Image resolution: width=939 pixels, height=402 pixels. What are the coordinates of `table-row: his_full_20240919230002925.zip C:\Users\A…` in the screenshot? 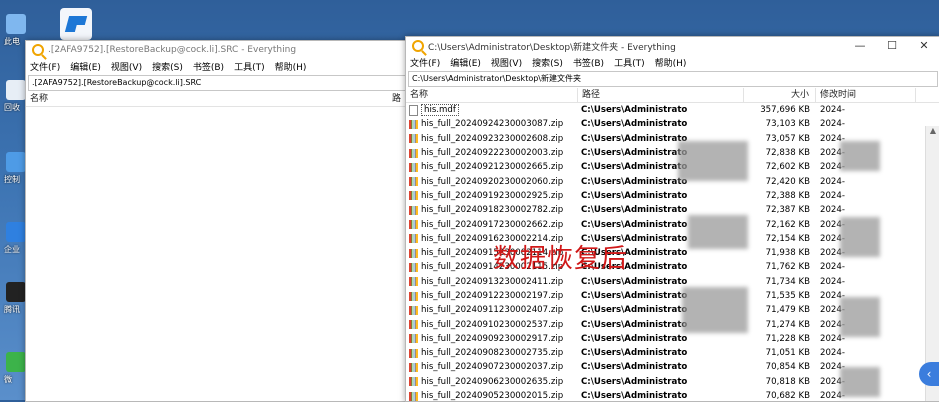 It's located at (672, 196).